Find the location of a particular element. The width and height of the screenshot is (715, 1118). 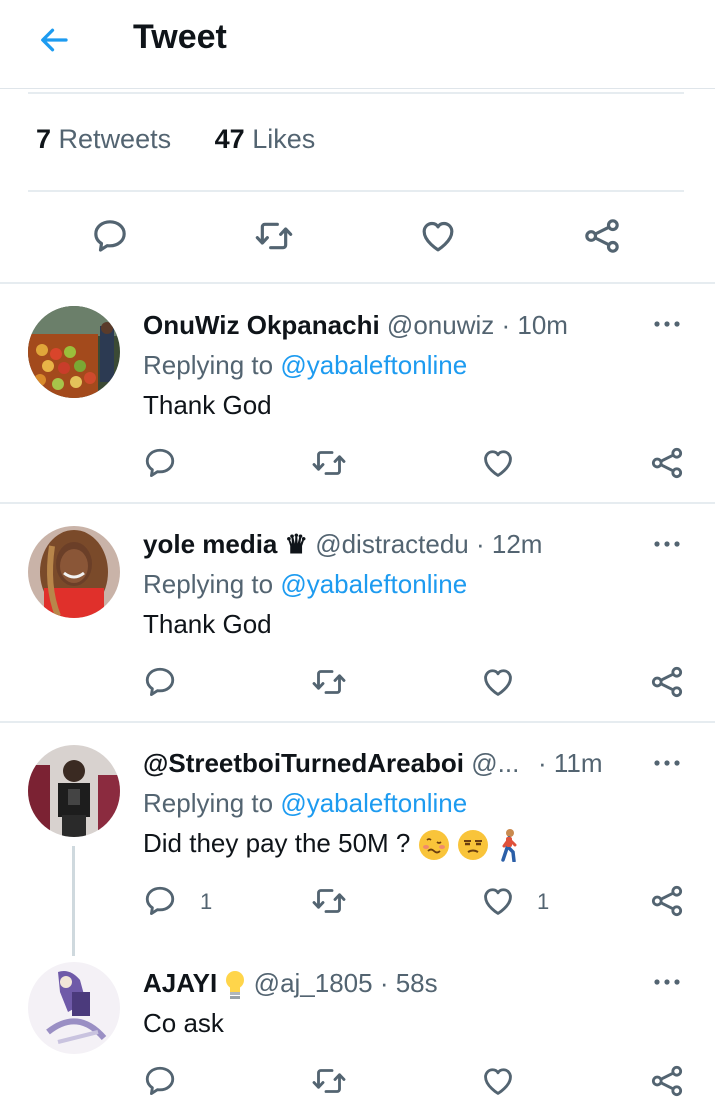

reply-text-container: Did they pay the 50M ? is located at coordinates (332, 845).